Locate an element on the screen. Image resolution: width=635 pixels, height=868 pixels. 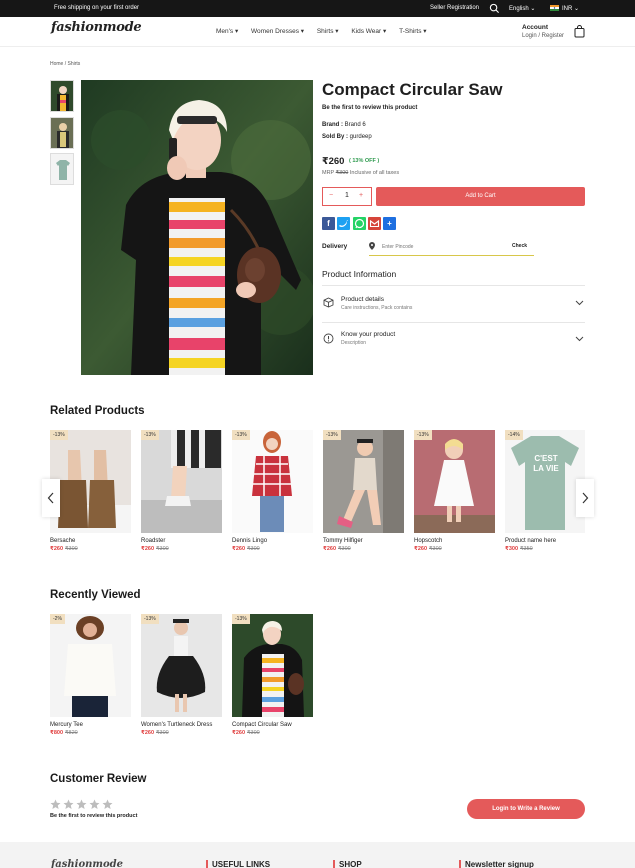
add-to-cart-button: Add to Cart is located at coordinates (480, 196).